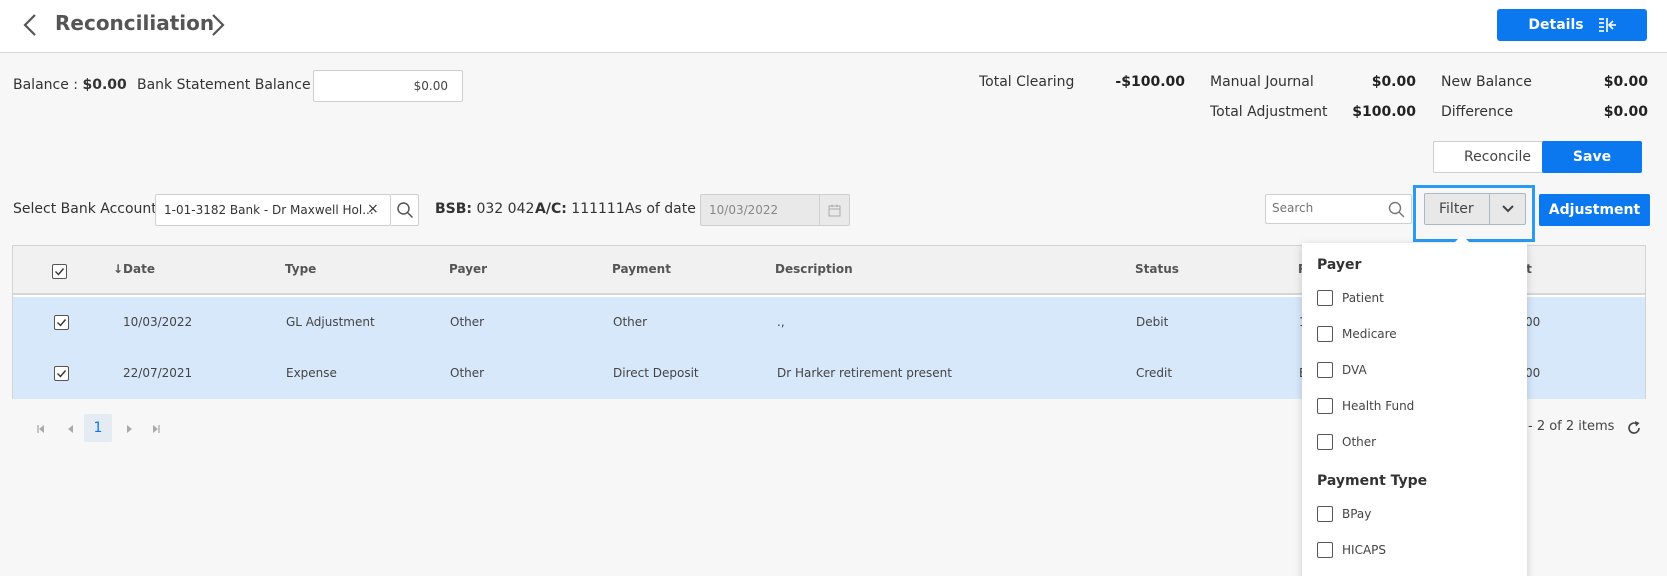 This screenshot has width=1667, height=576. What do you see at coordinates (468, 269) in the screenshot?
I see `column-header-payer: Payer` at bounding box center [468, 269].